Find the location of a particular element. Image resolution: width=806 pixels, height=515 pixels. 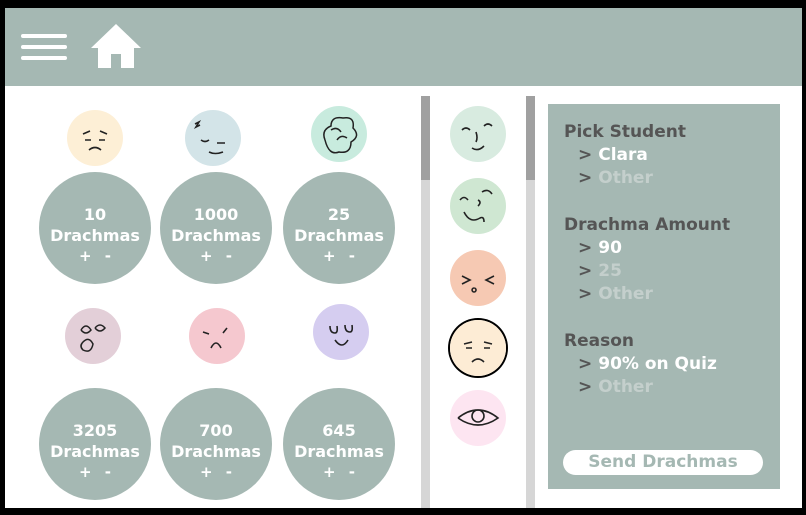

reason-option-other: > Other is located at coordinates (615, 387).